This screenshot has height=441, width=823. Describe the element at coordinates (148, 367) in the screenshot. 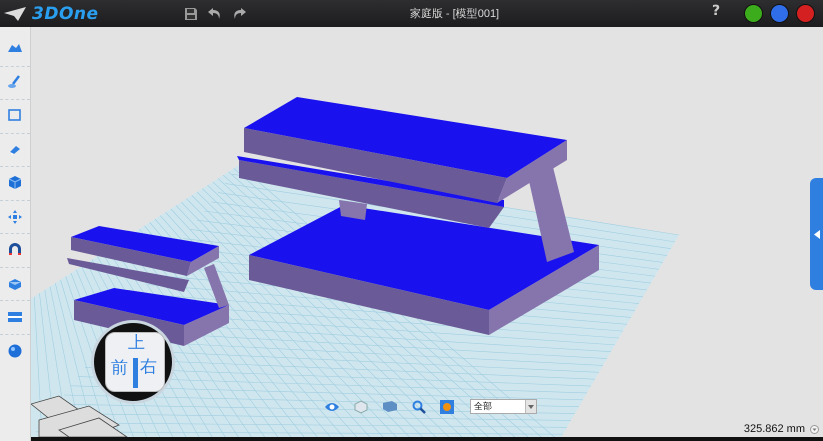

I see `right-face-label: 右` at that location.